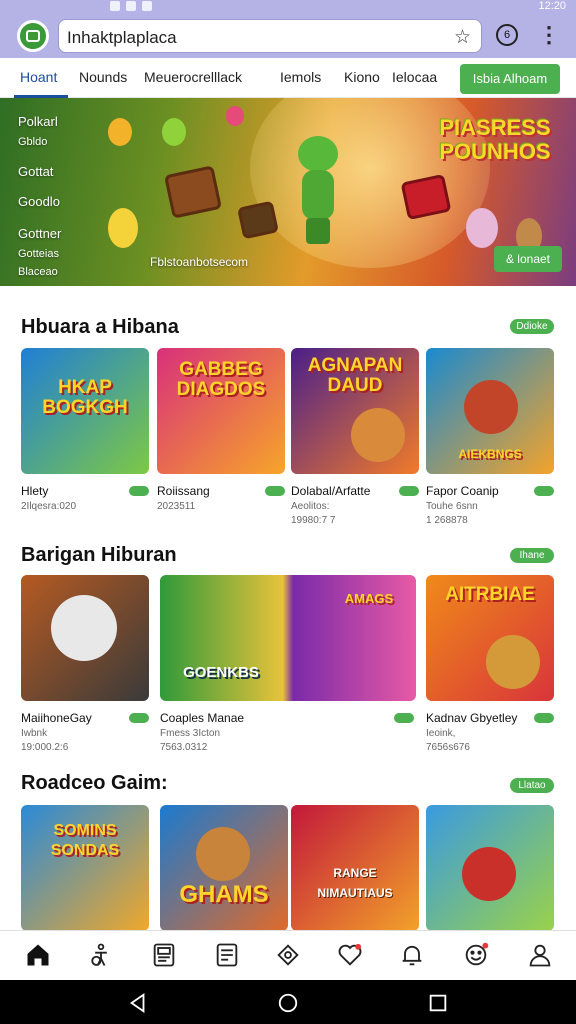  I want to click on game-meta: Ieoink,, so click(441, 733).